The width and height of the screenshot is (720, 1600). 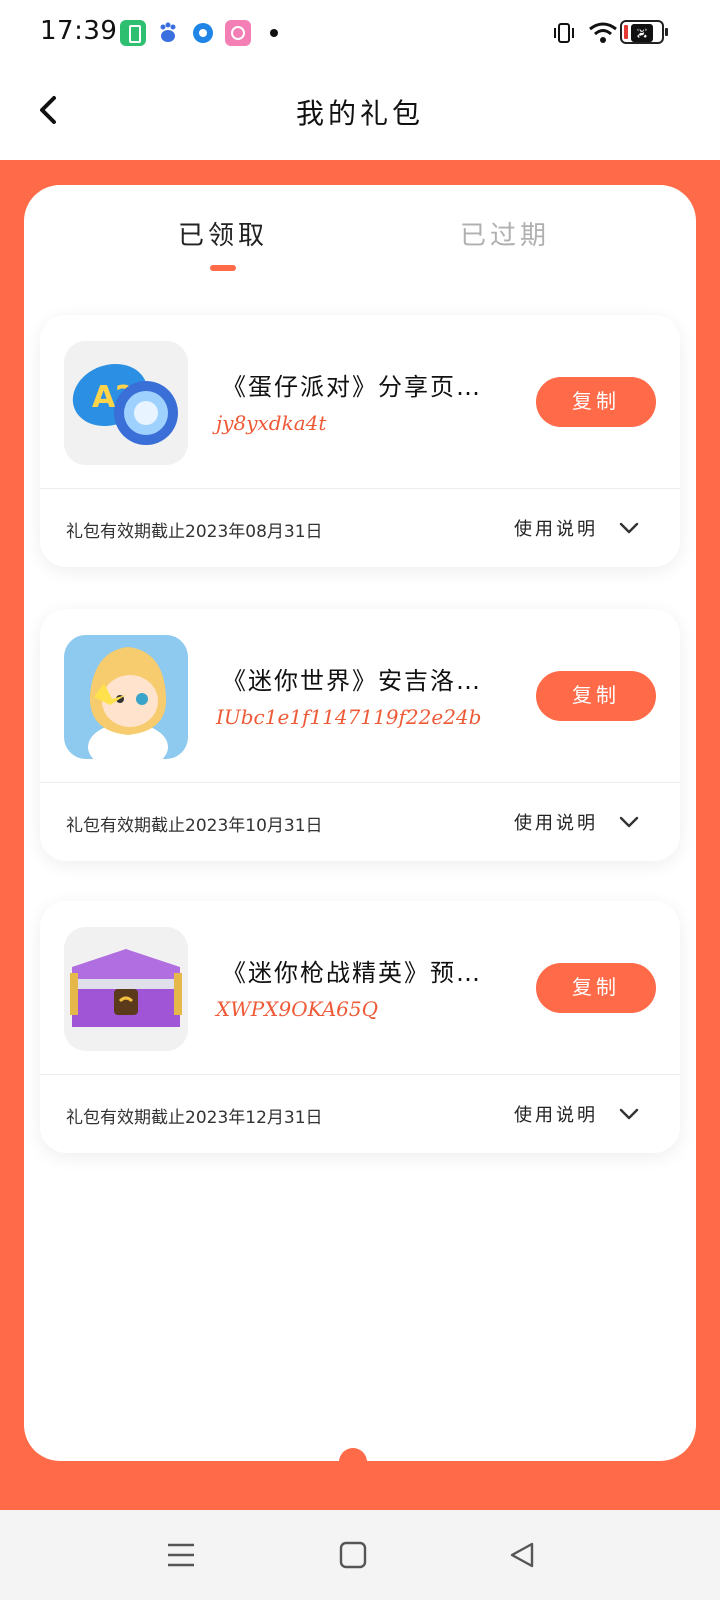 I want to click on tab-expired: 已过期, so click(x=505, y=233).